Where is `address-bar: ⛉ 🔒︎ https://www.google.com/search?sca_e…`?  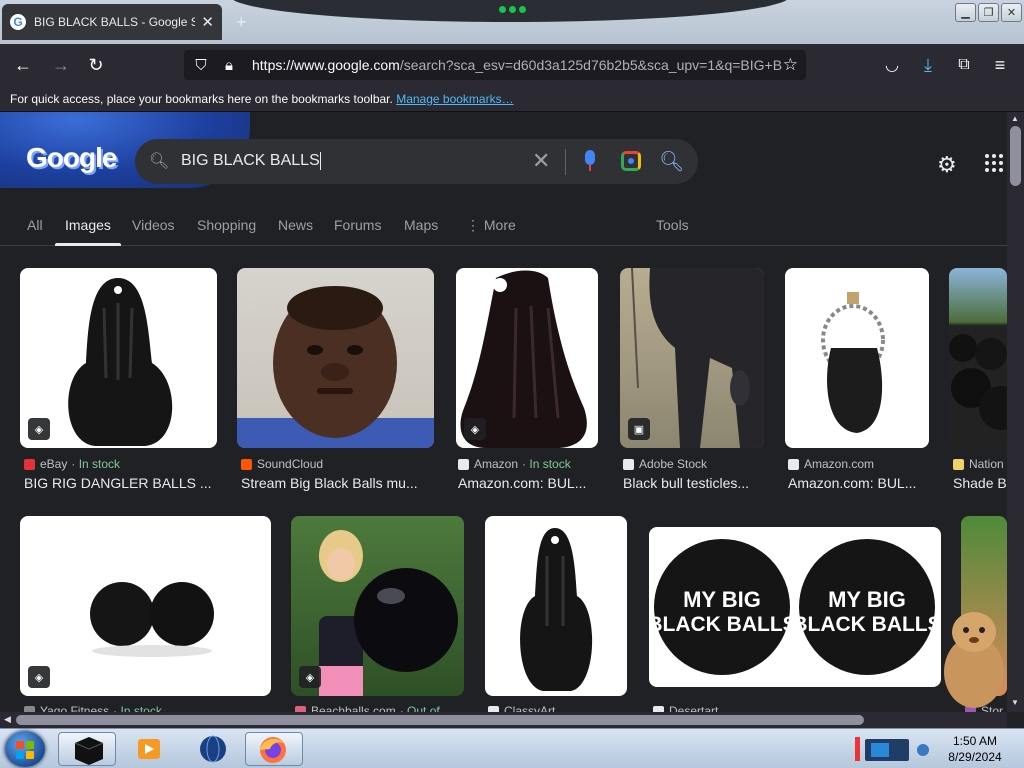 address-bar: ⛉ 🔒︎ https://www.google.com/search?sca_e… is located at coordinates (495, 65).